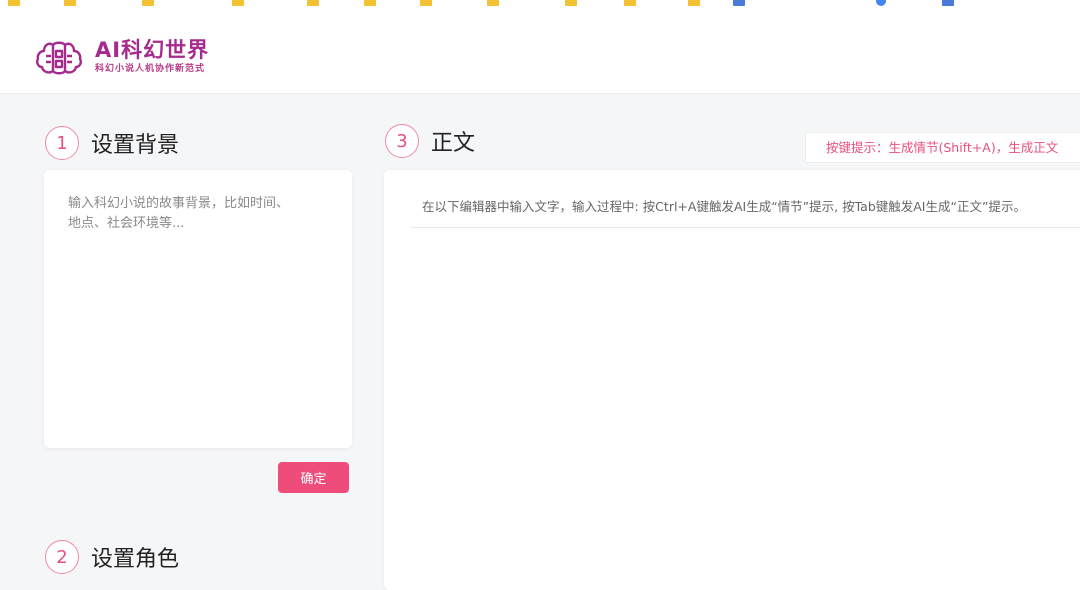 The image size is (1080, 590). I want to click on section-background-heading: 1 设置背景, so click(112, 143).